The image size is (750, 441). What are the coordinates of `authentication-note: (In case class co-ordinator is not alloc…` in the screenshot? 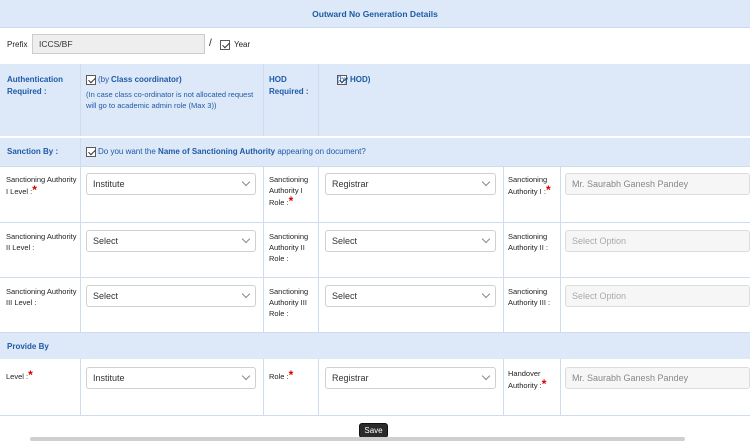 It's located at (170, 100).